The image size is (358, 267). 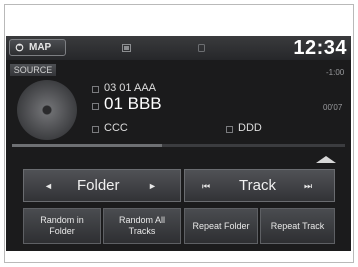 I want to click on folder-name: 03 01 AAA, so click(x=130, y=88).